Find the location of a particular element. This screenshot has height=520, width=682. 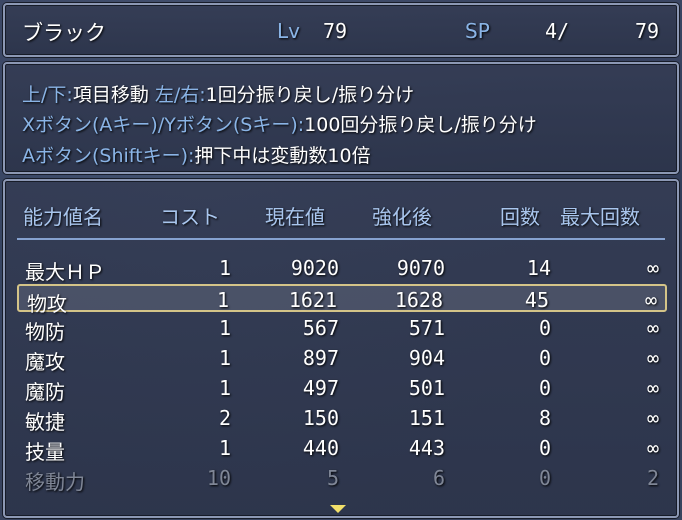

sp-current: 4/ is located at coordinates (557, 31).